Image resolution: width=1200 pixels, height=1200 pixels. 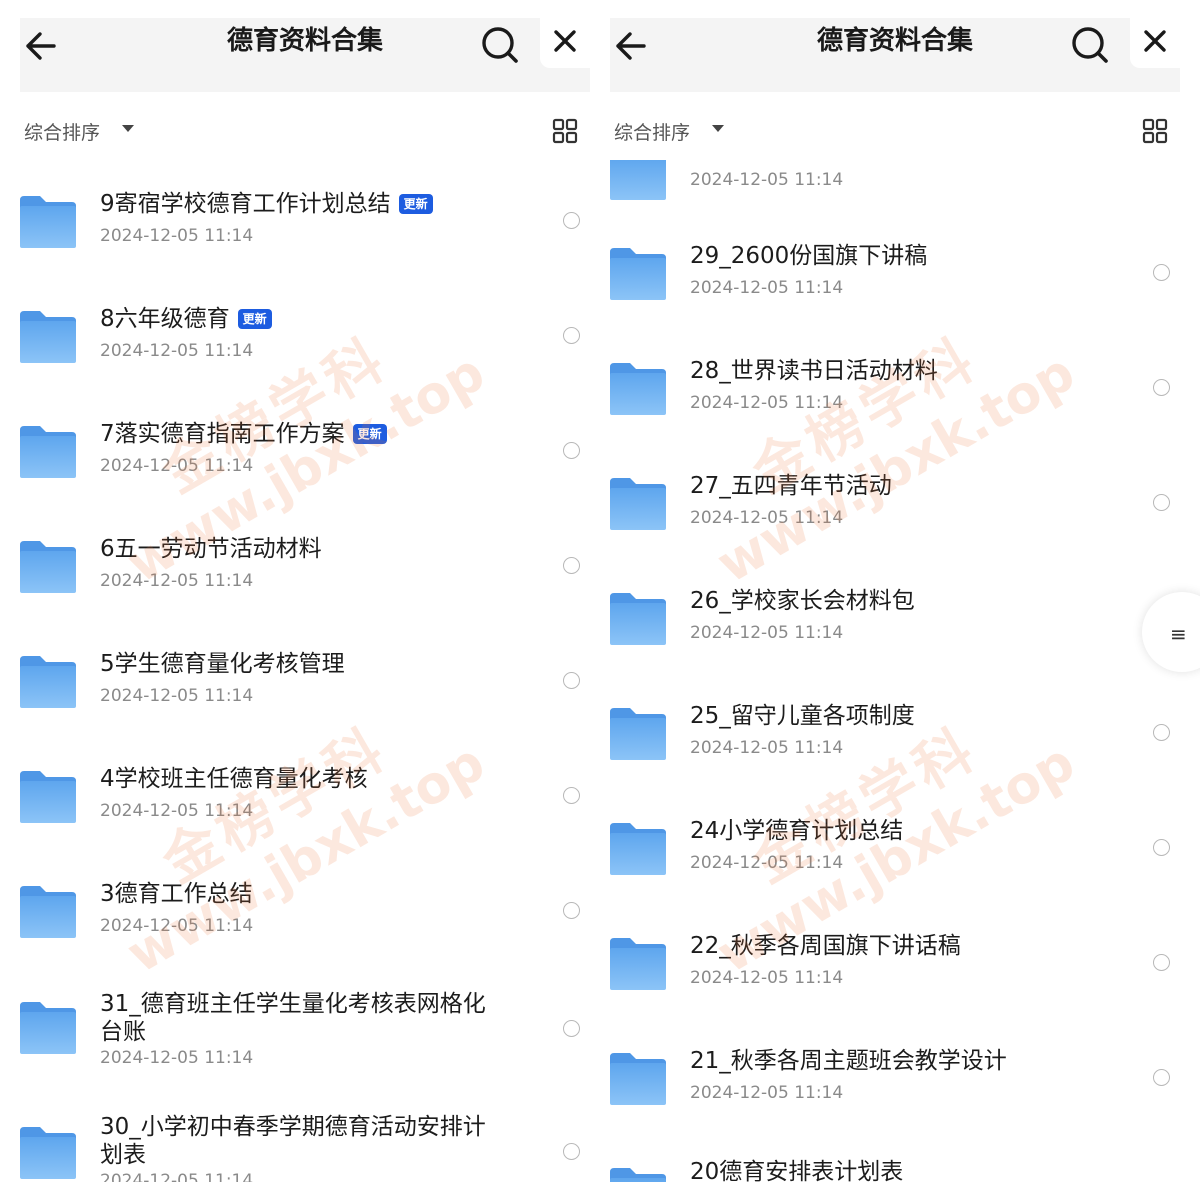 I want to click on list-item: 26_学校家长会材料包 2024-12-05 11:14, so click(x=885, y=637).